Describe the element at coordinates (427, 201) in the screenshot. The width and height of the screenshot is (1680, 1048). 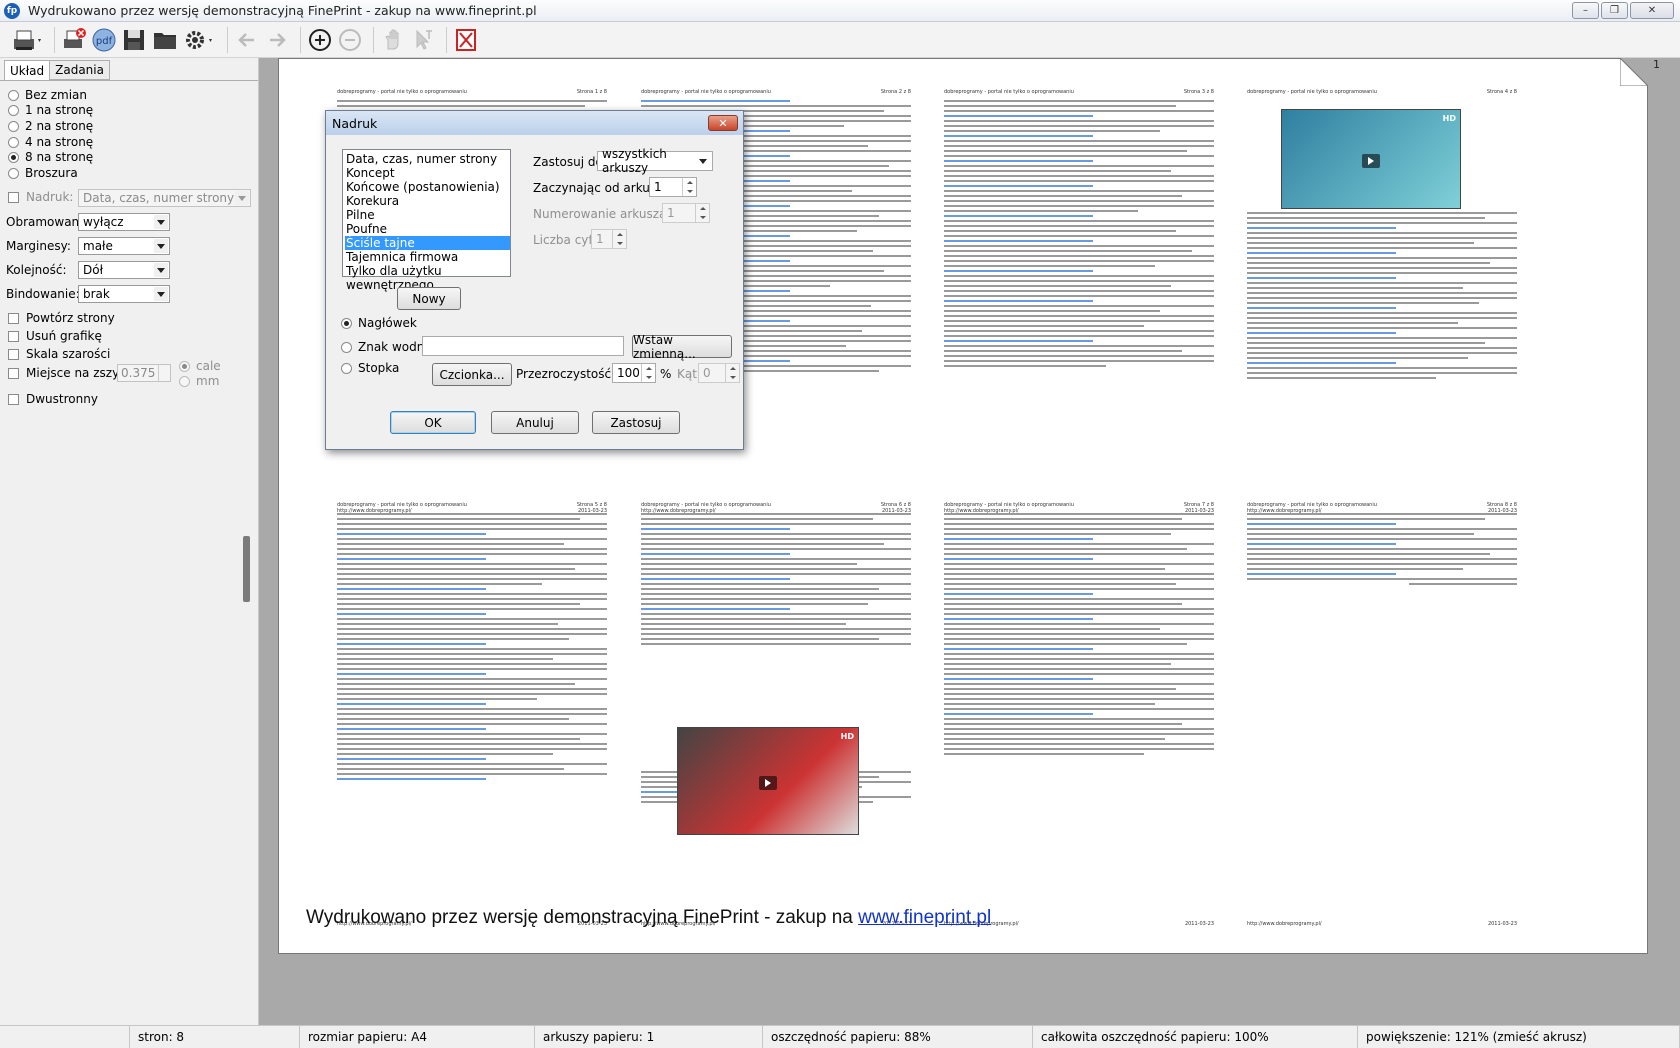
I see `list-item: Korekura` at that location.